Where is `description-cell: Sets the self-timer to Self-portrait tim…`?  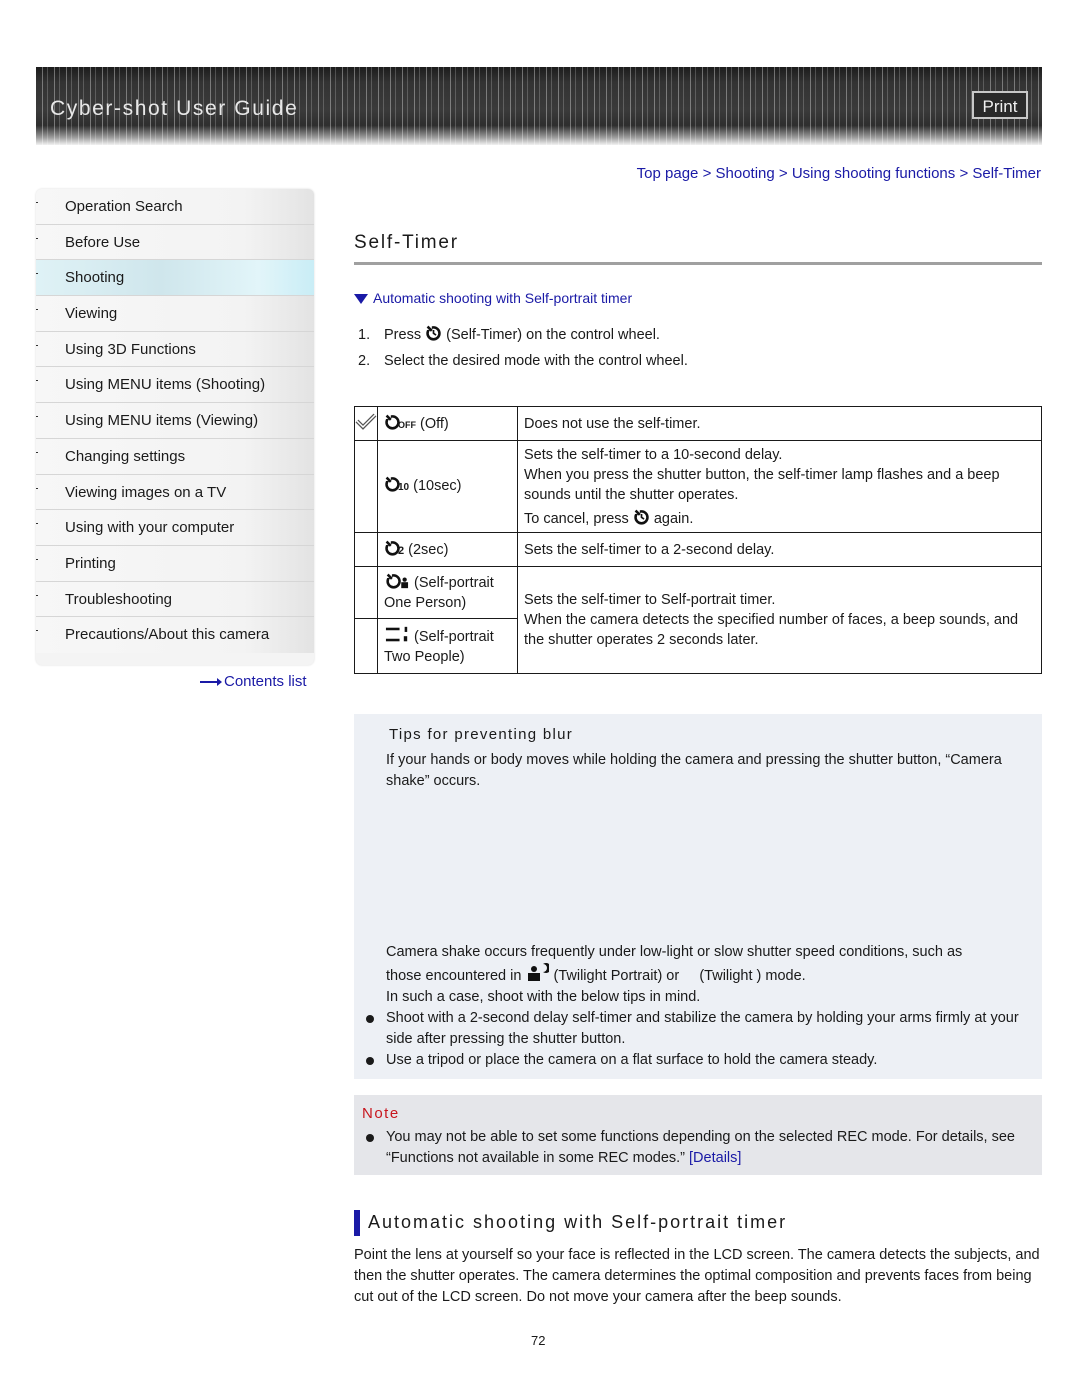 description-cell: Sets the self-timer to Self-portrait tim… is located at coordinates (779, 620).